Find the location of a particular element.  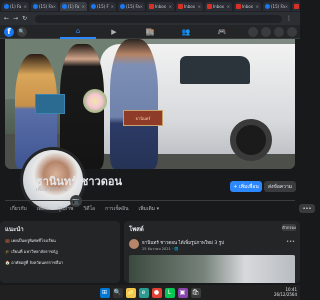

profile-tab: เกี่ยวกับ is located at coordinates (18, 209).